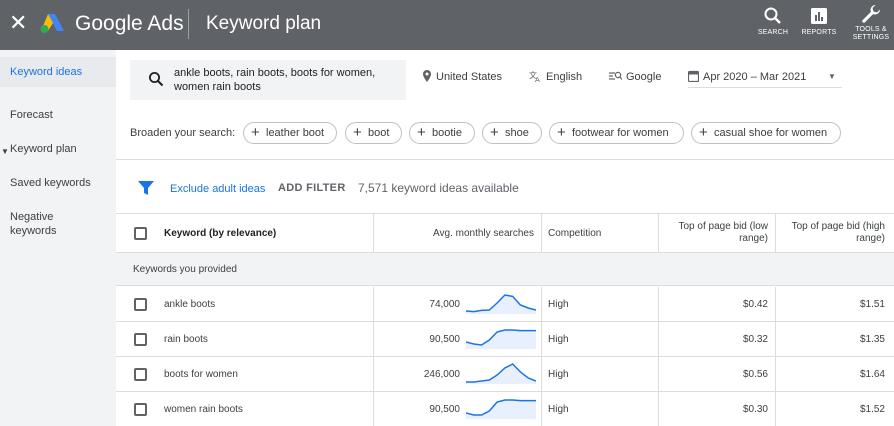  I want to click on svg-text: A, so click(537, 79).